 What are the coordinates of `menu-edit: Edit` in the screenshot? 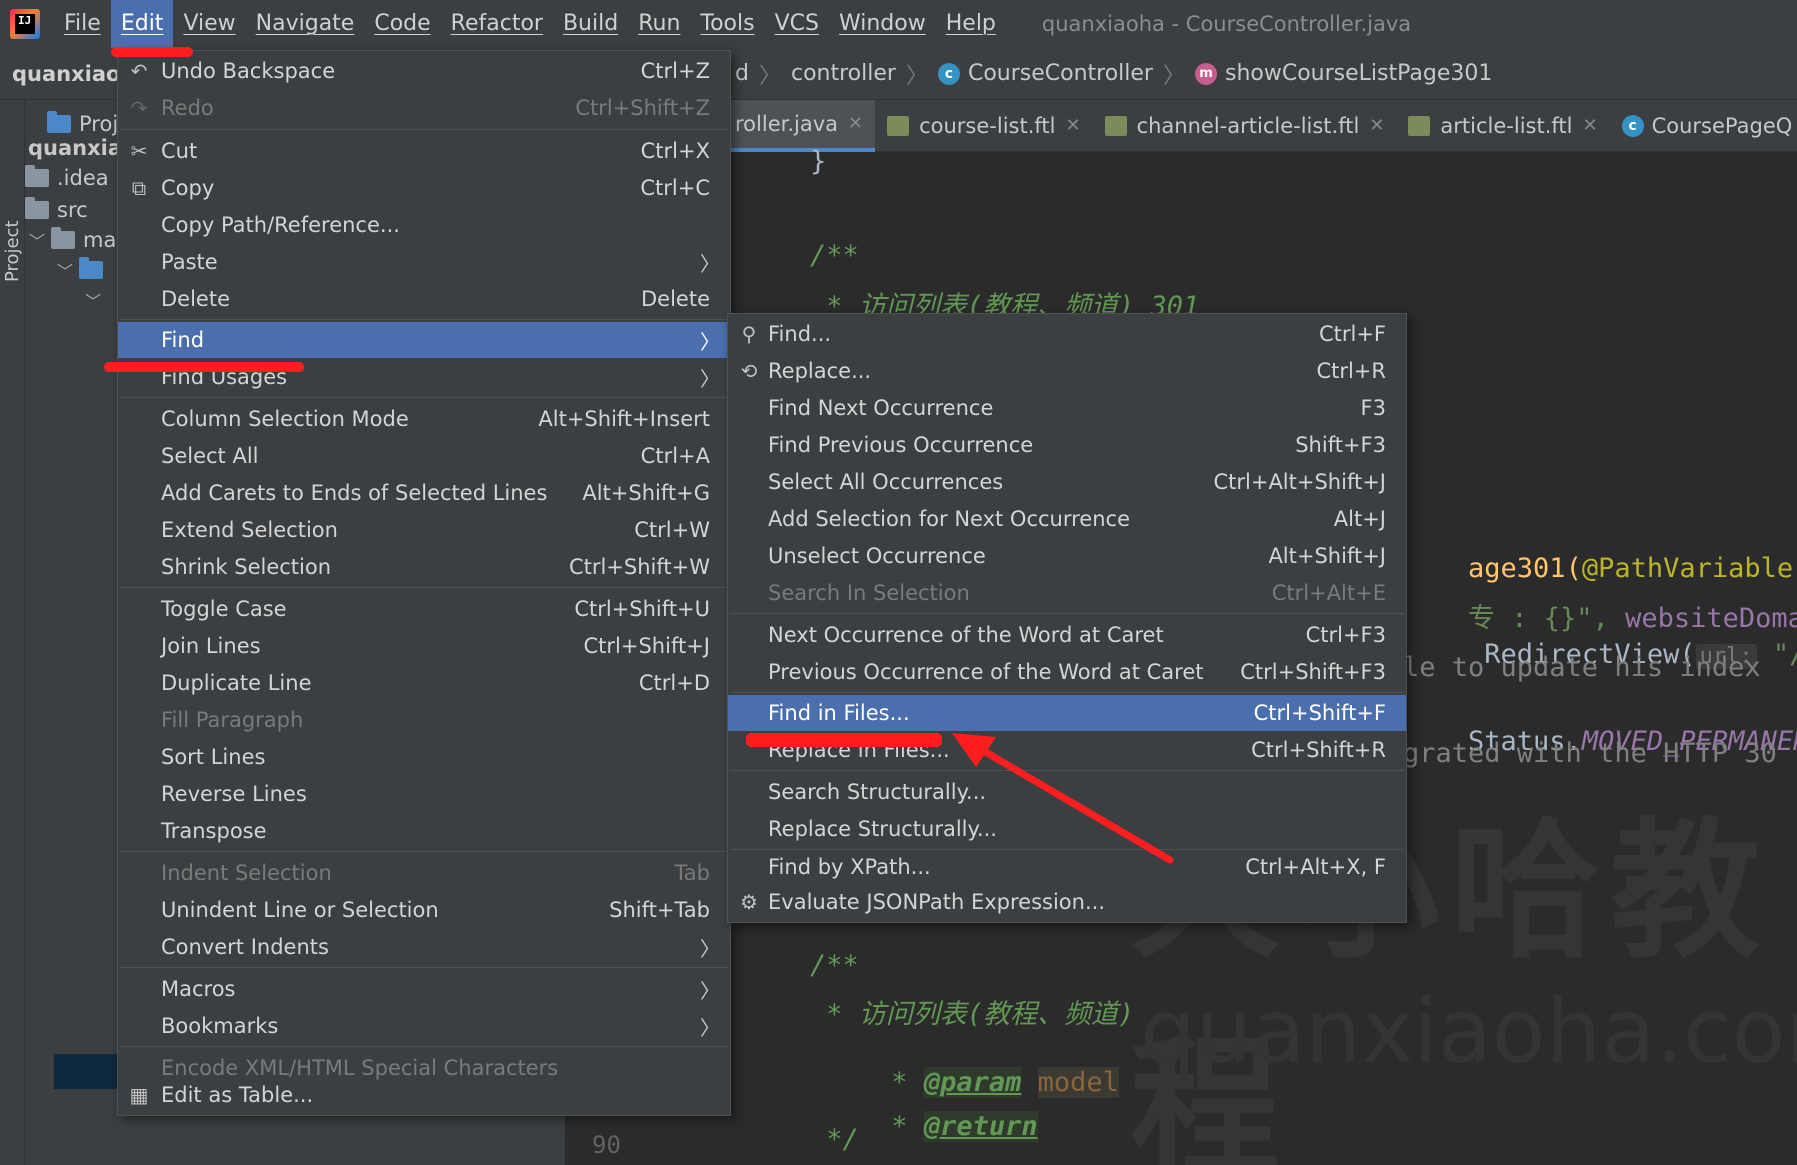 It's located at (142, 24).